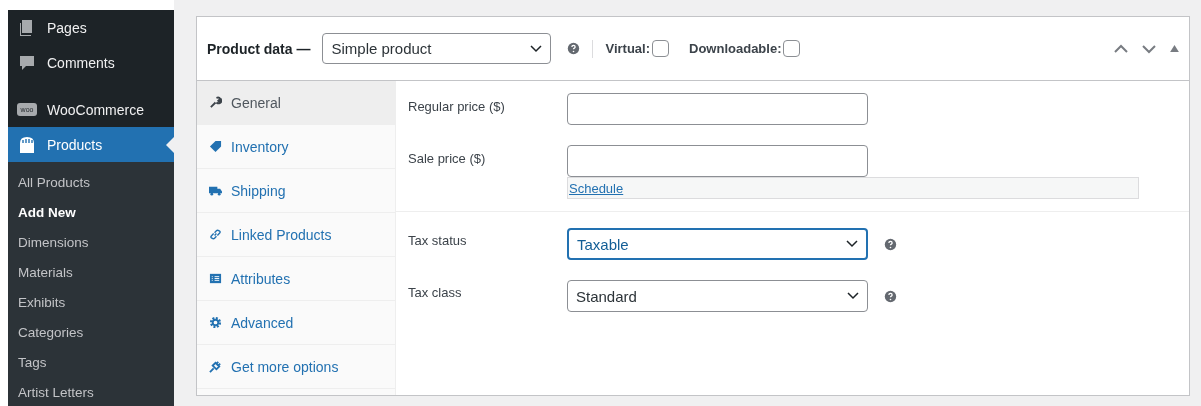 The image size is (1201, 406). What do you see at coordinates (215, 146) in the screenshot?
I see `tag-icon` at bounding box center [215, 146].